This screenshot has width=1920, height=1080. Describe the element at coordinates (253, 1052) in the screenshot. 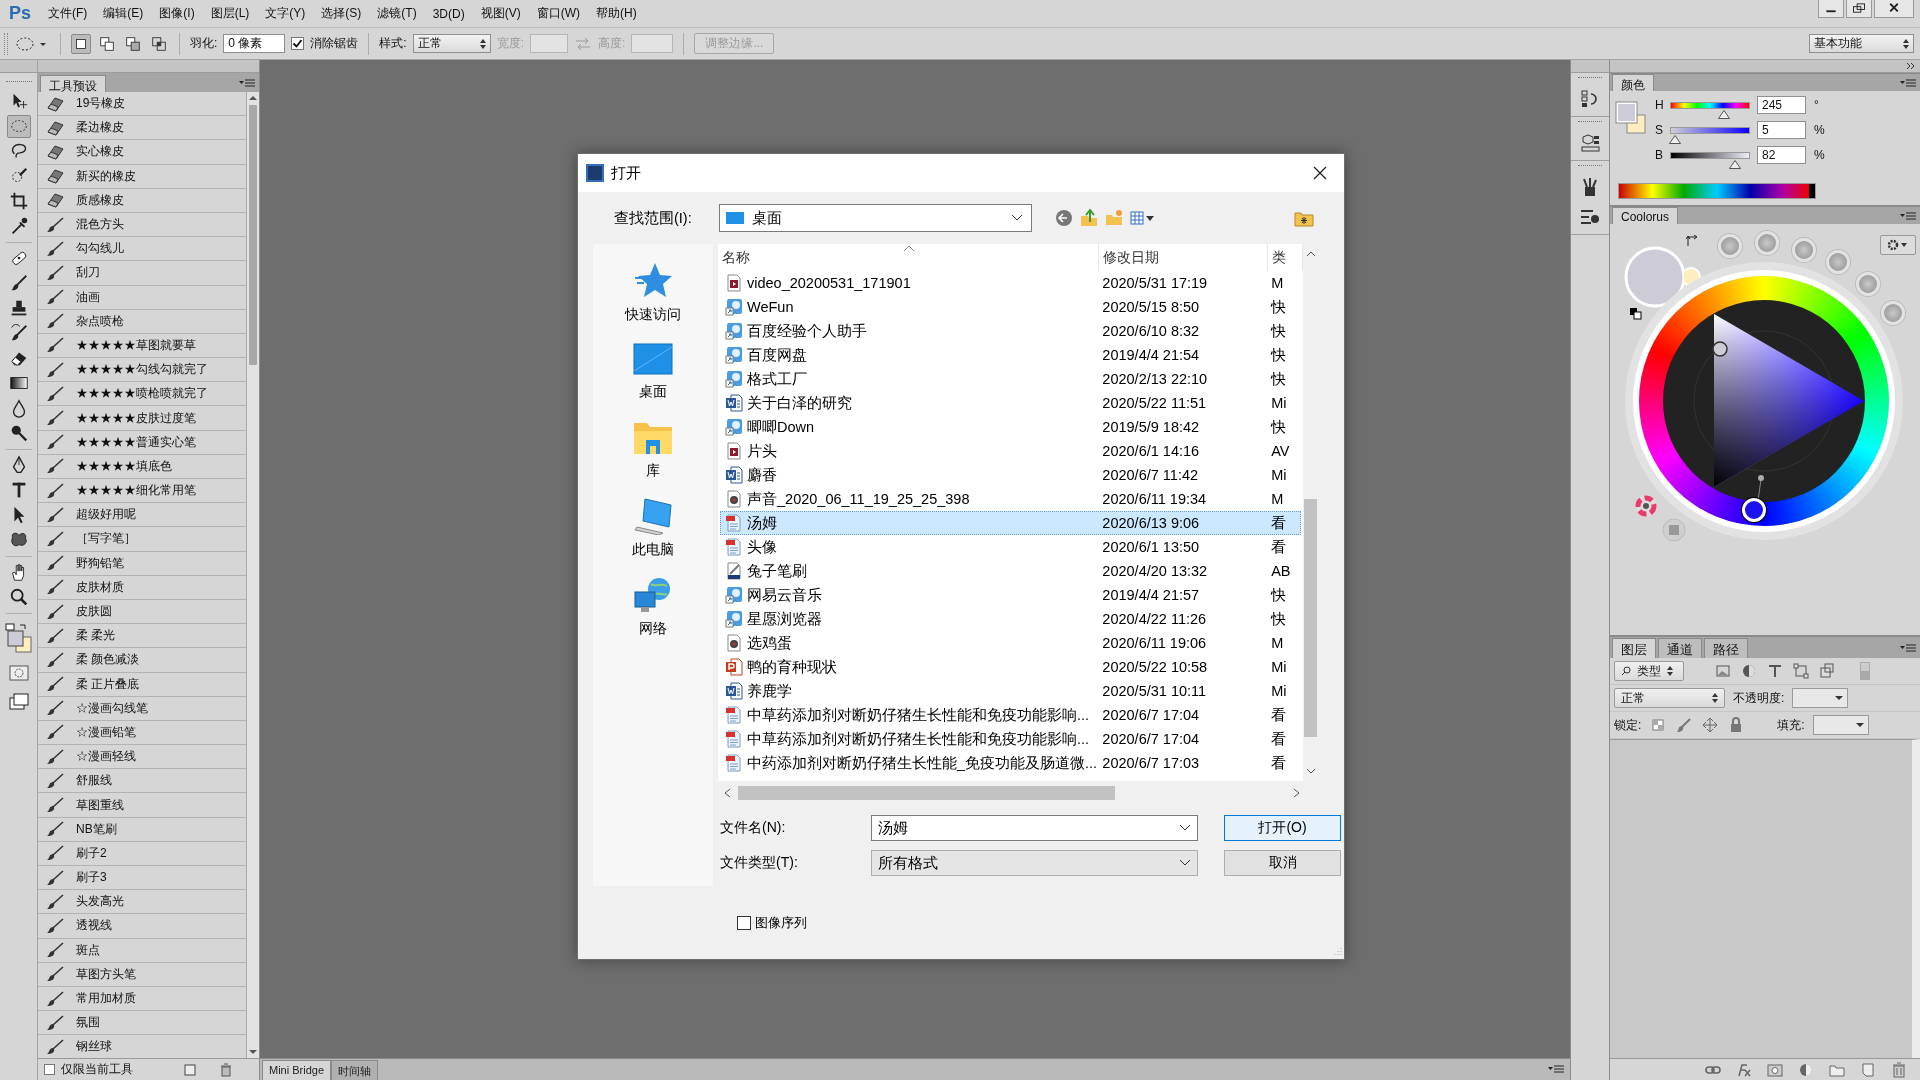

I see `scroll-down-icon` at that location.